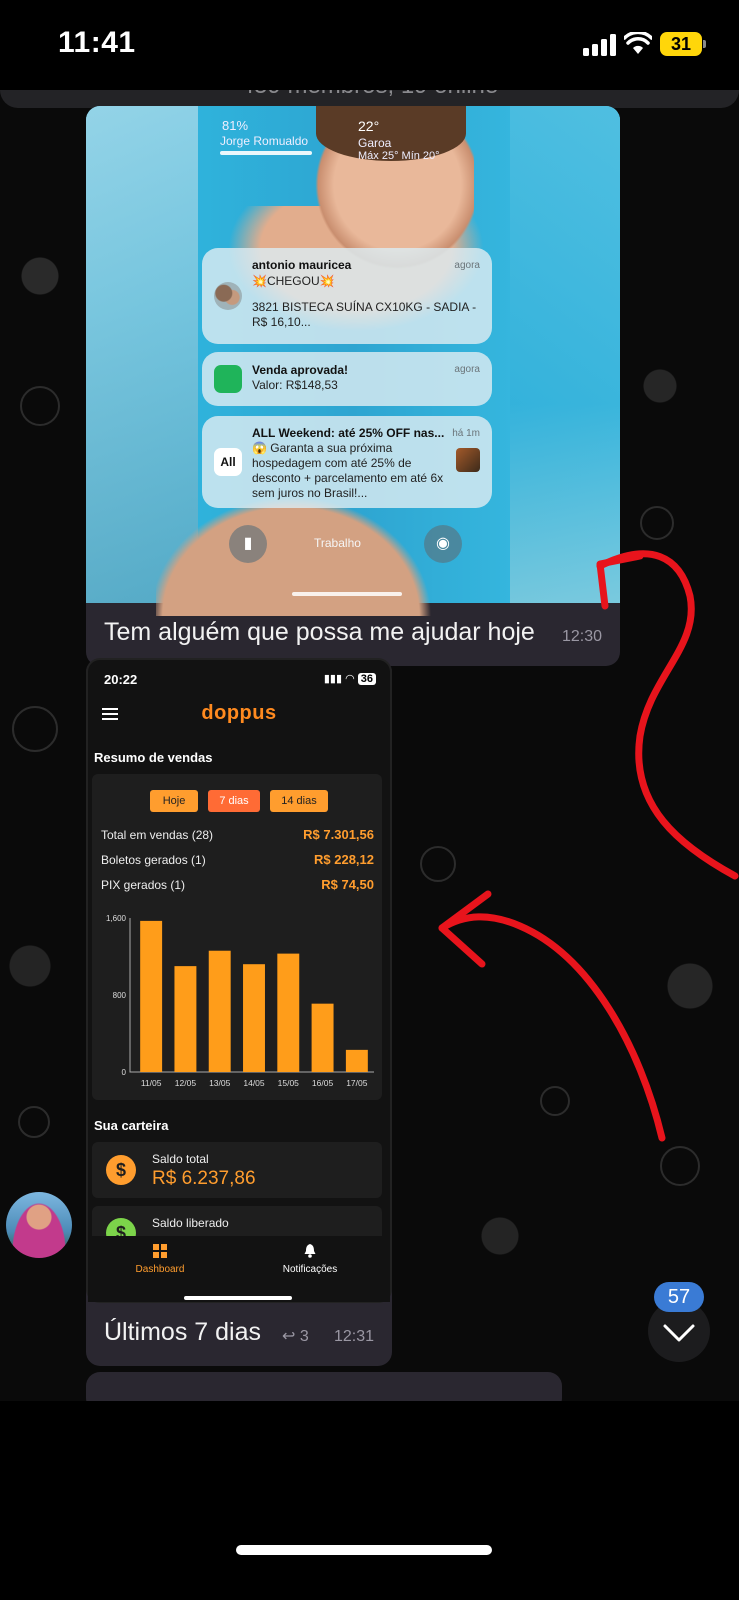 The height and width of the screenshot is (1600, 739). Describe the element at coordinates (369, 1500) in the screenshot. I see `bottom-safe-area` at that location.